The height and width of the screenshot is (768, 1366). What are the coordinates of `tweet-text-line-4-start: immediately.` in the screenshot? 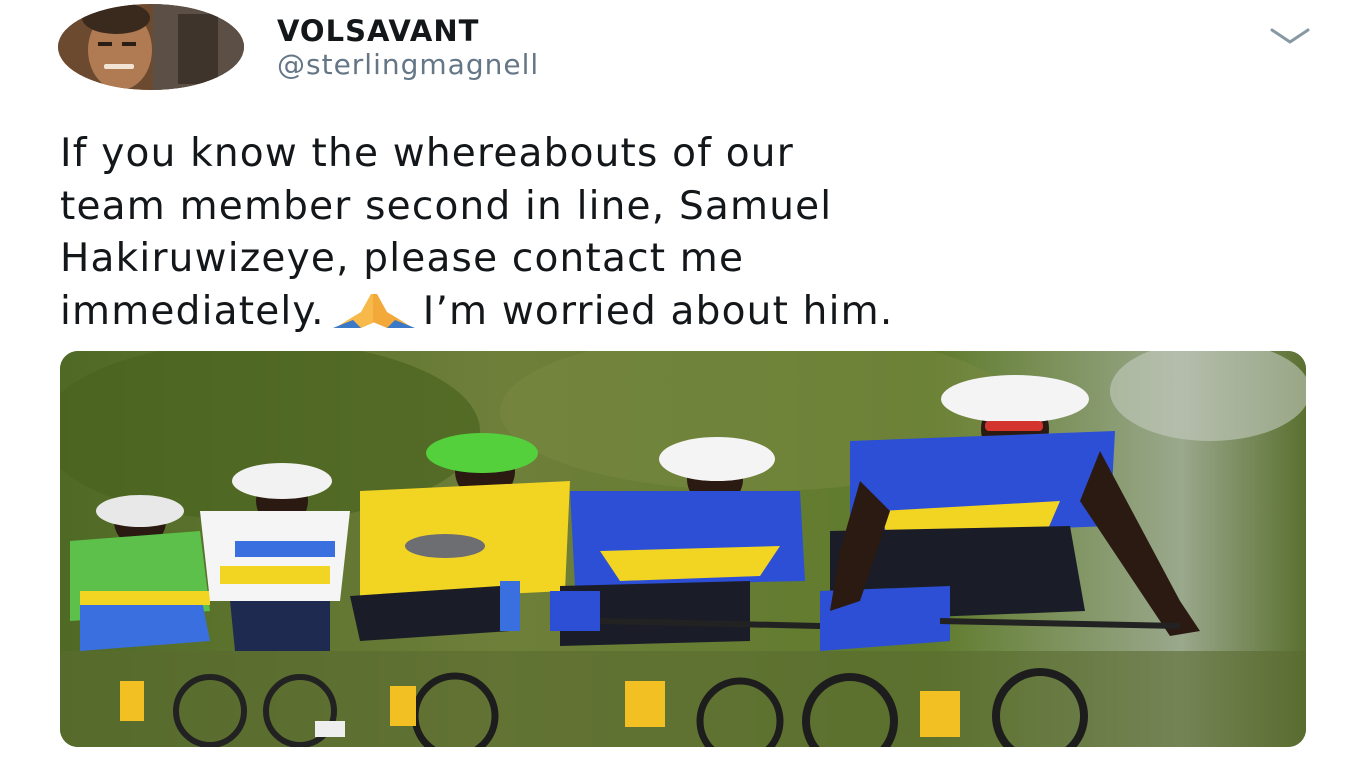 It's located at (192, 311).